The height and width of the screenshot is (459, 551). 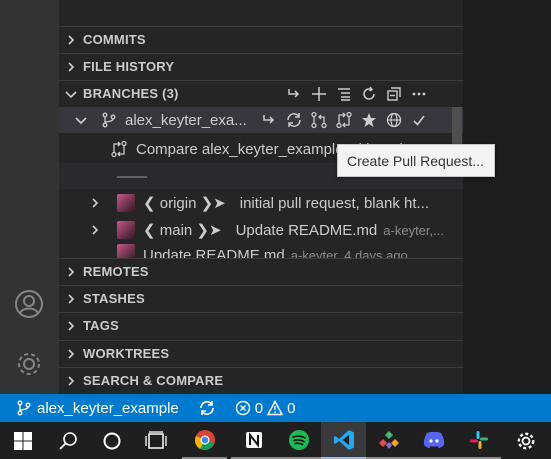 I want to click on section-worktrees: WORKTREES, so click(x=261, y=353).